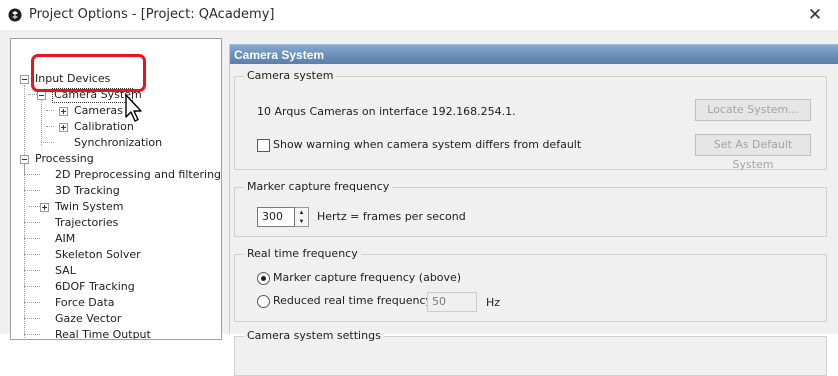 The width and height of the screenshot is (838, 376). What do you see at coordinates (419, 15) in the screenshot?
I see `title-bar: Project Options - [Project: QAcademy] ✕` at bounding box center [419, 15].